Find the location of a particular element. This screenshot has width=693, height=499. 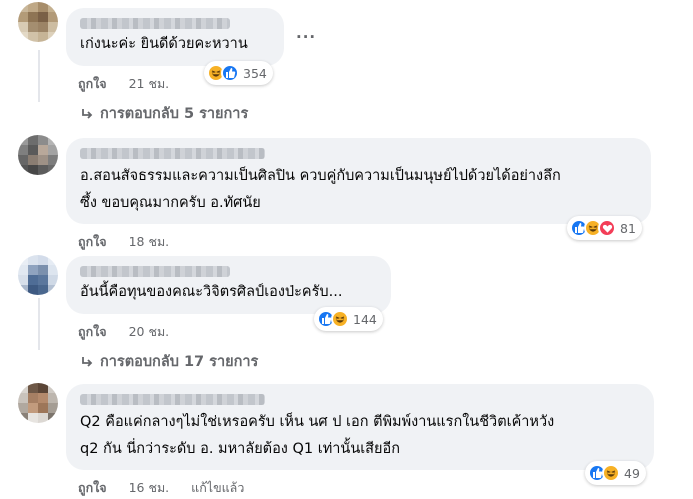

reaction-count: 144 is located at coordinates (365, 319).